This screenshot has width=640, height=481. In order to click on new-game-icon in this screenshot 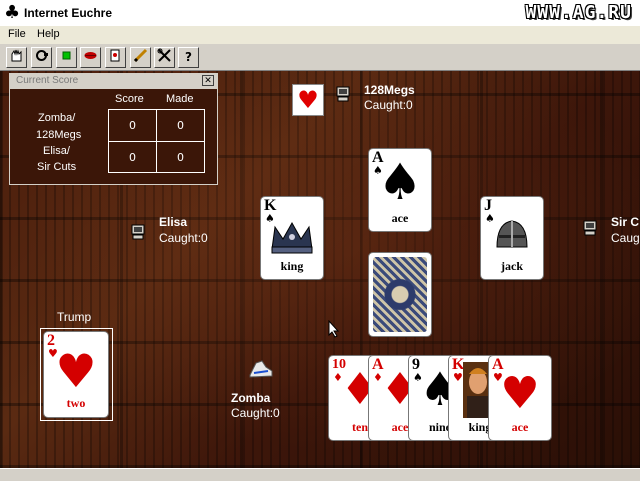, I will do `click(16, 57)`.